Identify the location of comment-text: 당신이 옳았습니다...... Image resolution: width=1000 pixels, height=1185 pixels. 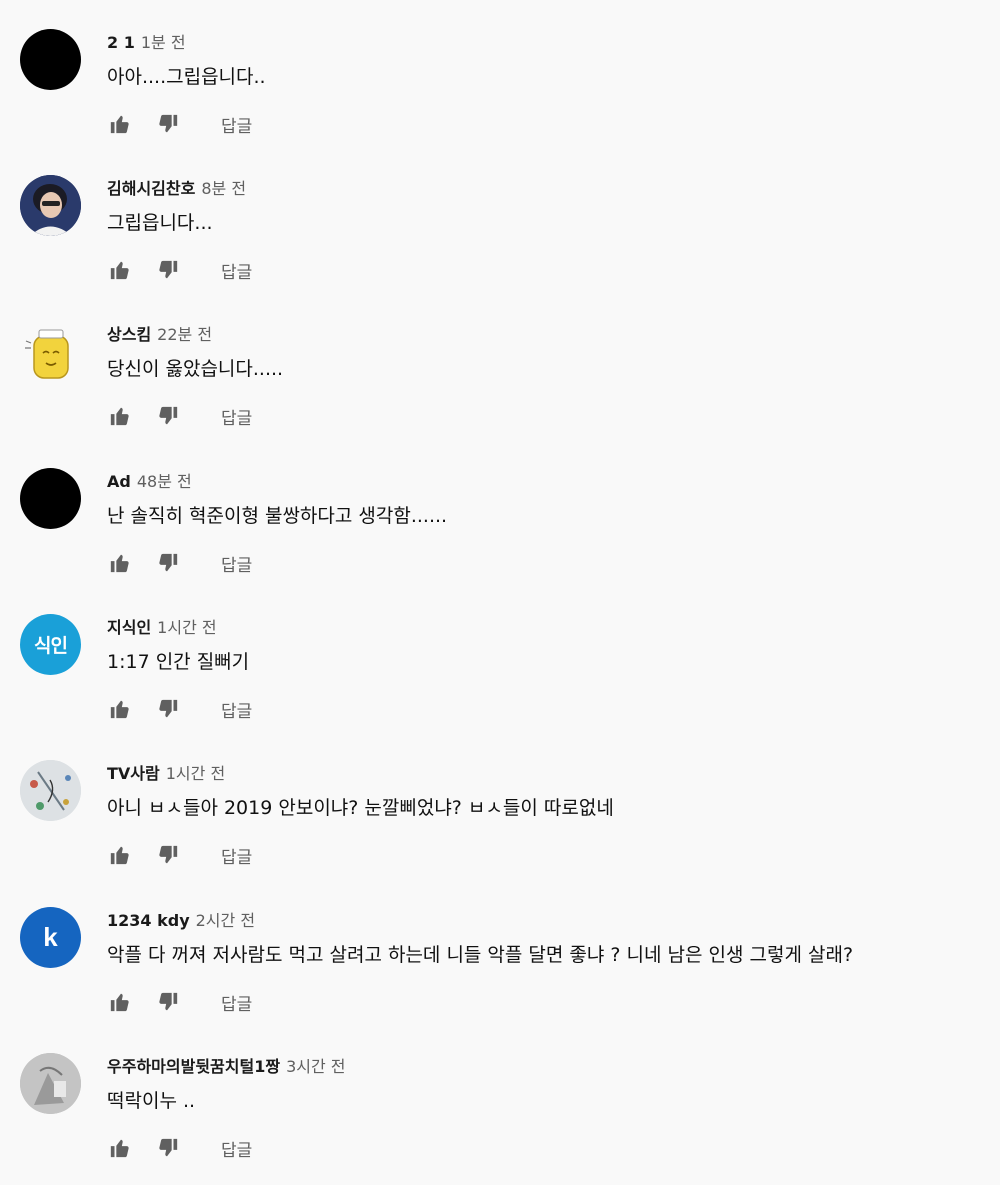
(195, 369).